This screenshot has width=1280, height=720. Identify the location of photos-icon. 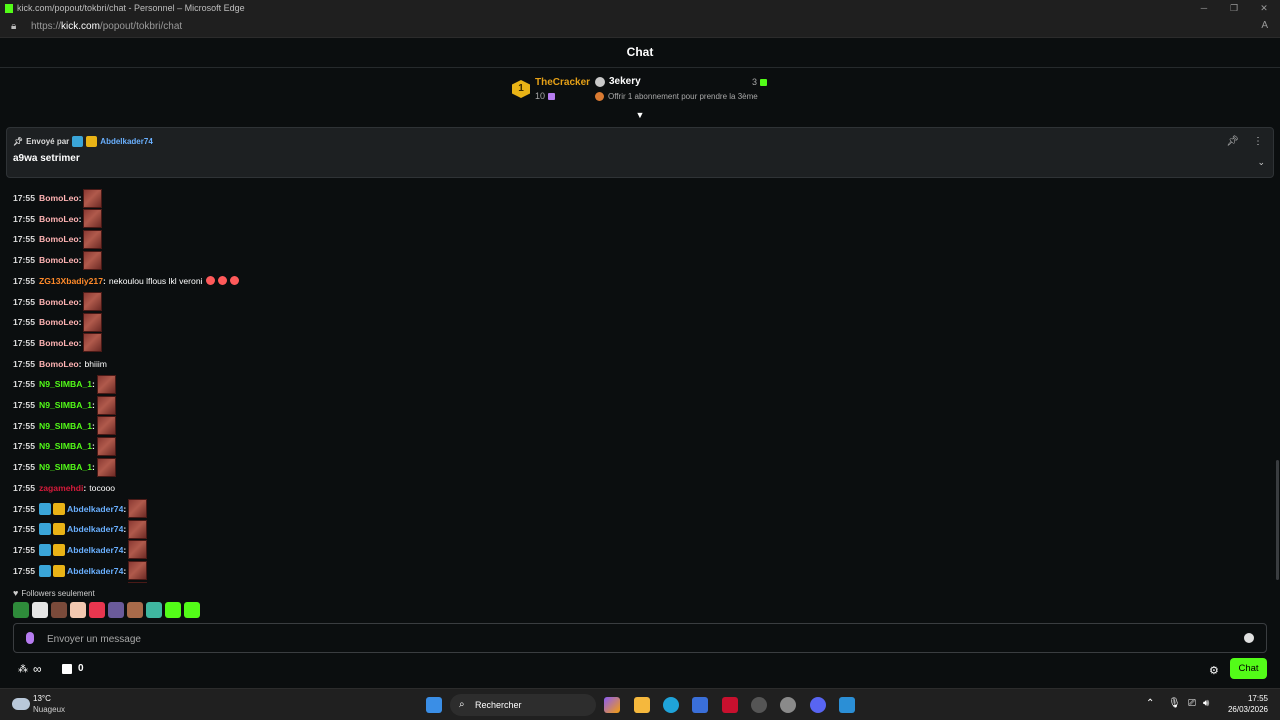
(847, 705).